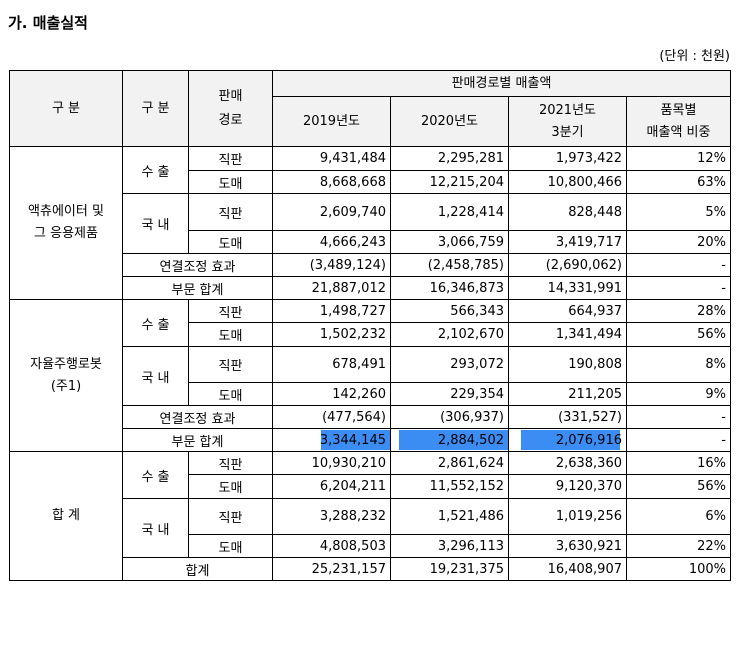 The image size is (748, 647). I want to click on value-ratio: 20%, so click(678, 242).